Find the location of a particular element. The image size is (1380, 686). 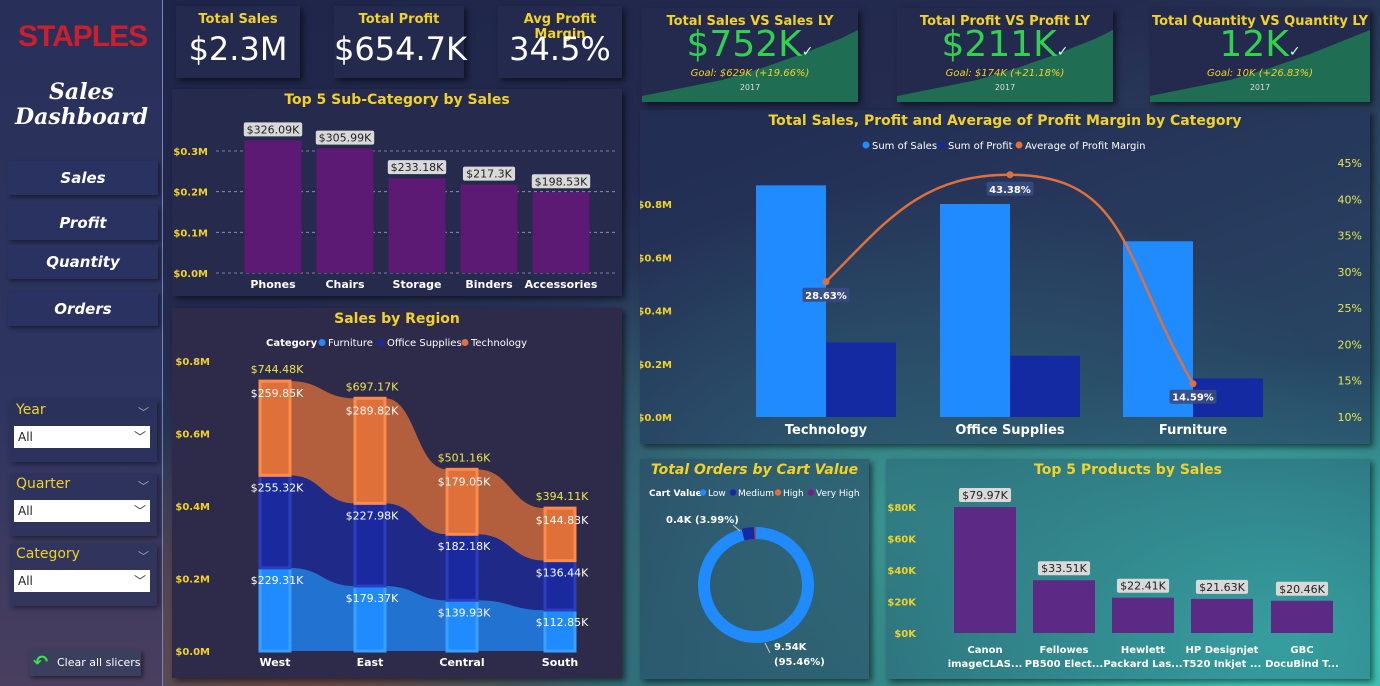

dashboard-title: Sales Dashboard is located at coordinates (81, 105).